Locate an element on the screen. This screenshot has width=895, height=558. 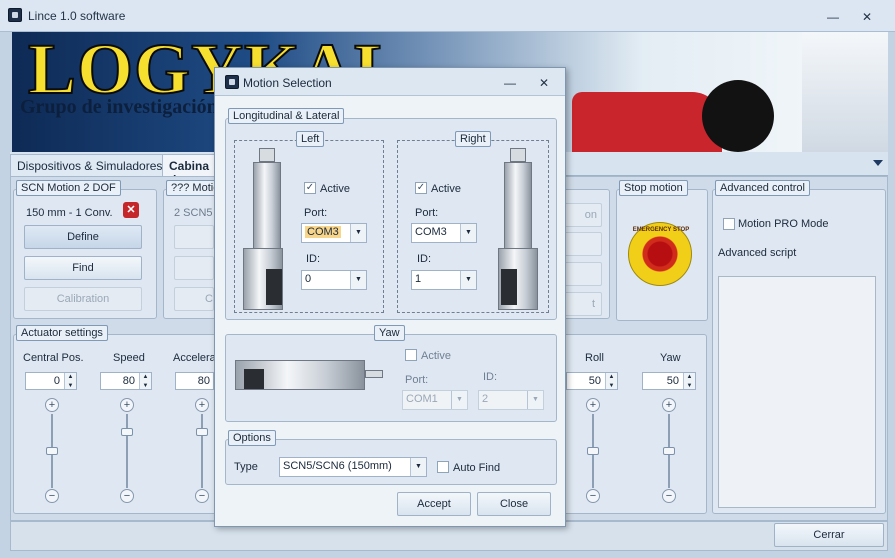
central-pos-slider-thumb is located at coordinates (52, 451).